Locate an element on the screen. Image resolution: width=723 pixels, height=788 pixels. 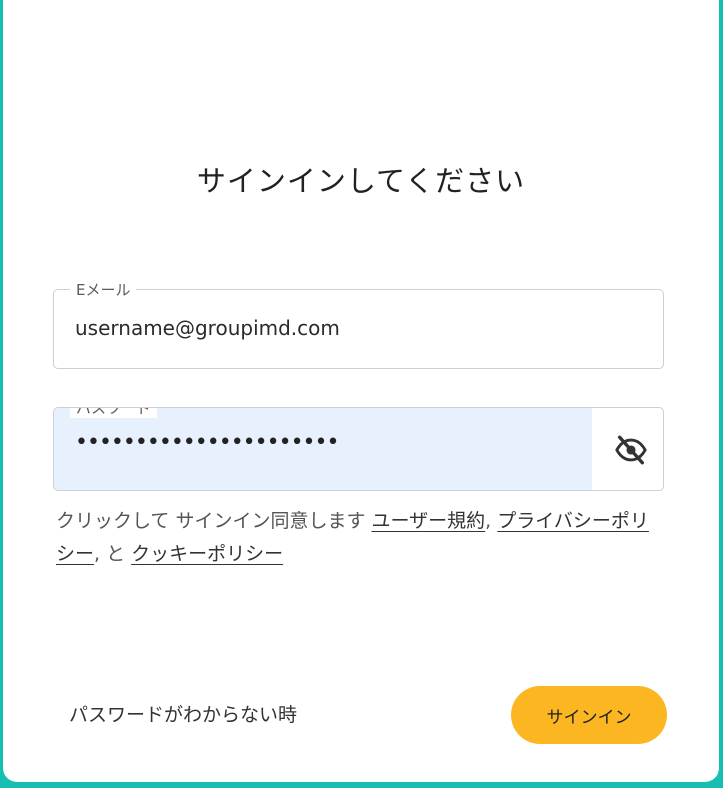
eye-off-icon is located at coordinates (631, 450).